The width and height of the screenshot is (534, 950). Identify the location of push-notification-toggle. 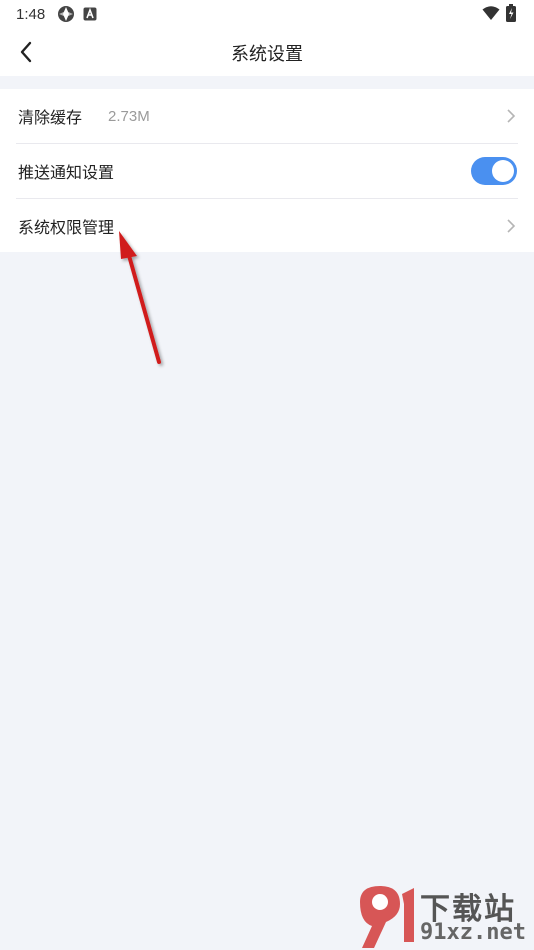
(494, 171).